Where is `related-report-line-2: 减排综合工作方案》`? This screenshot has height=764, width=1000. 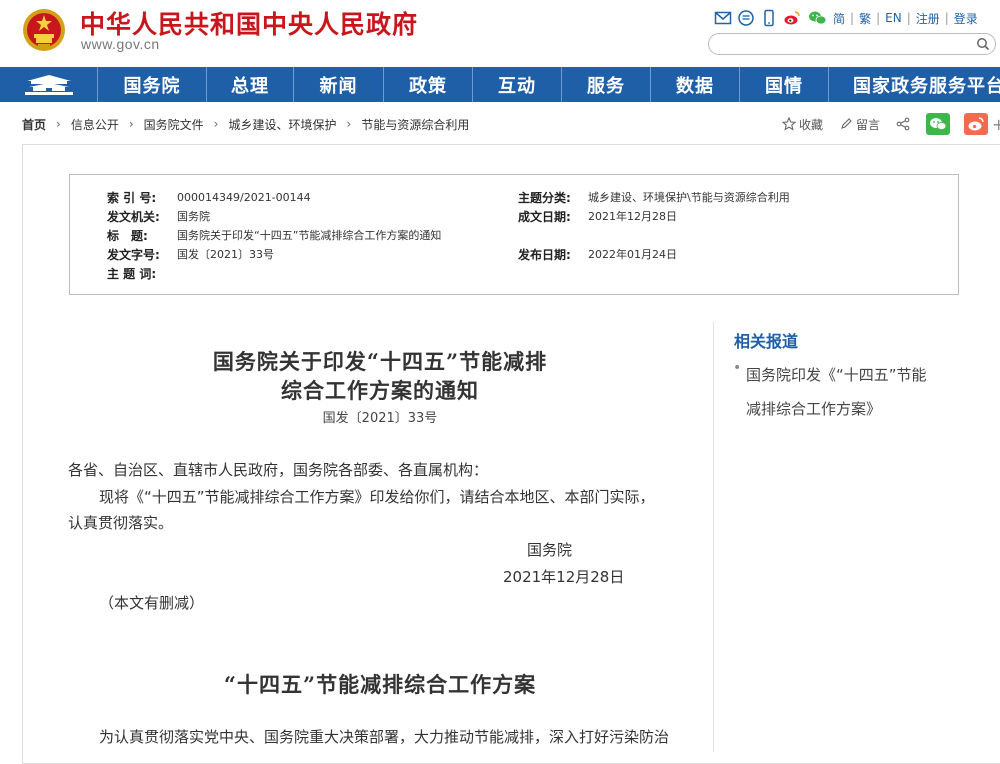
related-report-line-2: 减排综合工作方案》 is located at coordinates (814, 409).